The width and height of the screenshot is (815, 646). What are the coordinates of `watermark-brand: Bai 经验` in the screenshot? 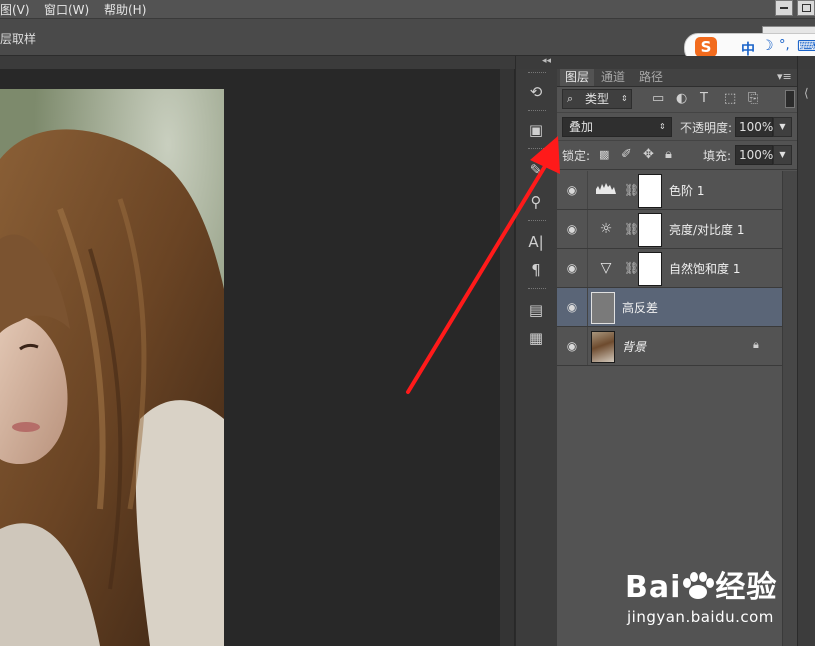 It's located at (701, 584).